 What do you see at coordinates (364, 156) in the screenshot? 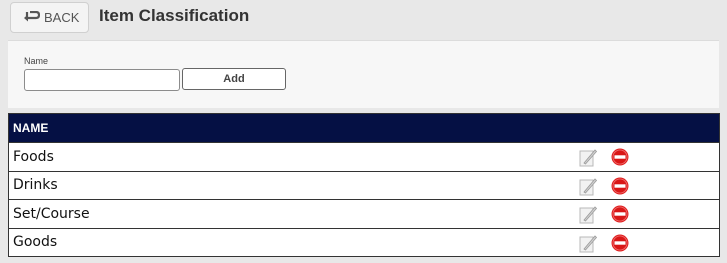
I see `table-row: Foods` at bounding box center [364, 156].